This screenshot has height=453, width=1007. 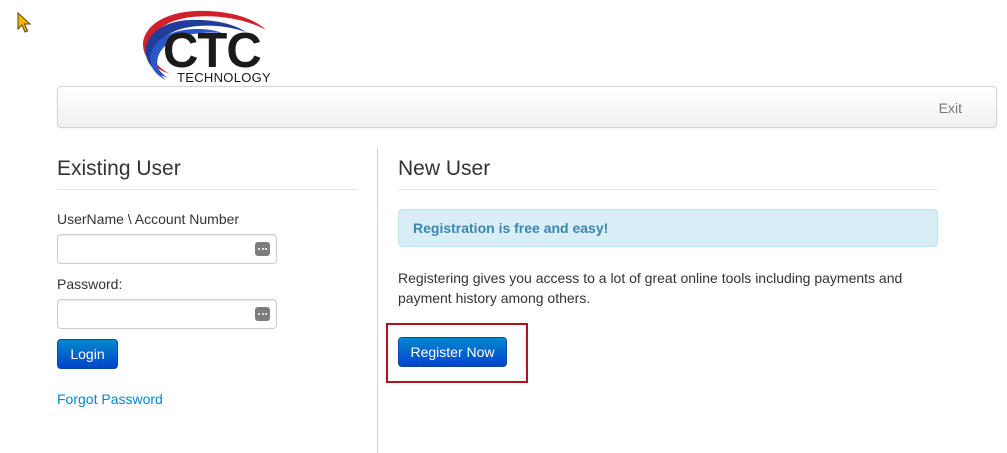 What do you see at coordinates (668, 228) in the screenshot?
I see `registration-info-alert: Registration is free and easy!` at bounding box center [668, 228].